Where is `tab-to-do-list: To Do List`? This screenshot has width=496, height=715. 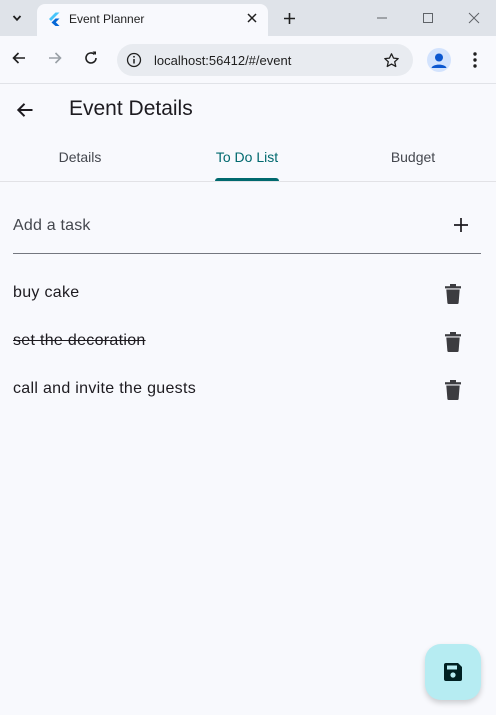 tab-to-do-list: To Do List is located at coordinates (247, 157).